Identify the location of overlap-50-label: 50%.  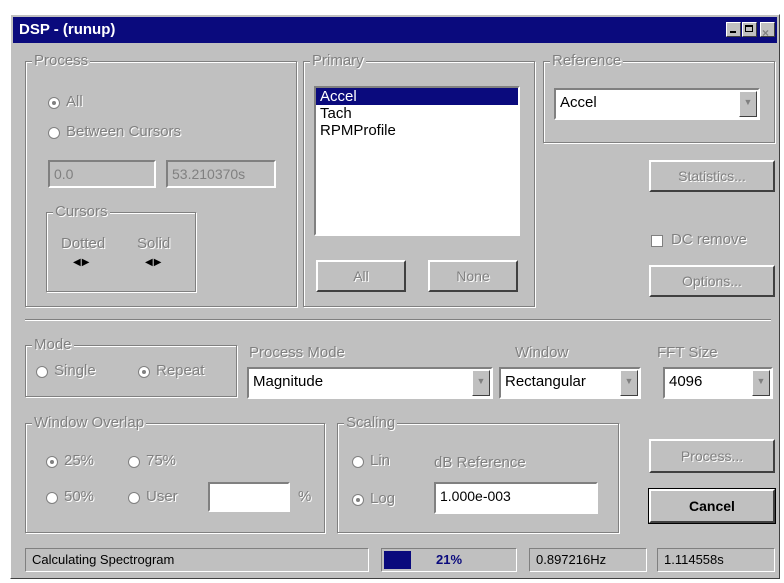
(79, 496).